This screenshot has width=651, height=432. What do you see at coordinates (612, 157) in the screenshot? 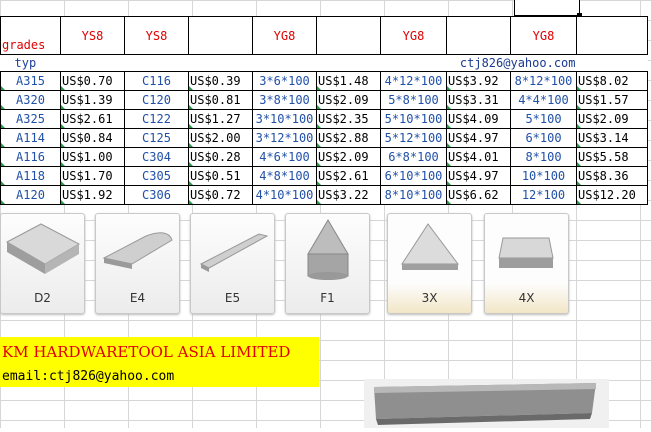
I see `price-cell: US$5.58` at bounding box center [612, 157].